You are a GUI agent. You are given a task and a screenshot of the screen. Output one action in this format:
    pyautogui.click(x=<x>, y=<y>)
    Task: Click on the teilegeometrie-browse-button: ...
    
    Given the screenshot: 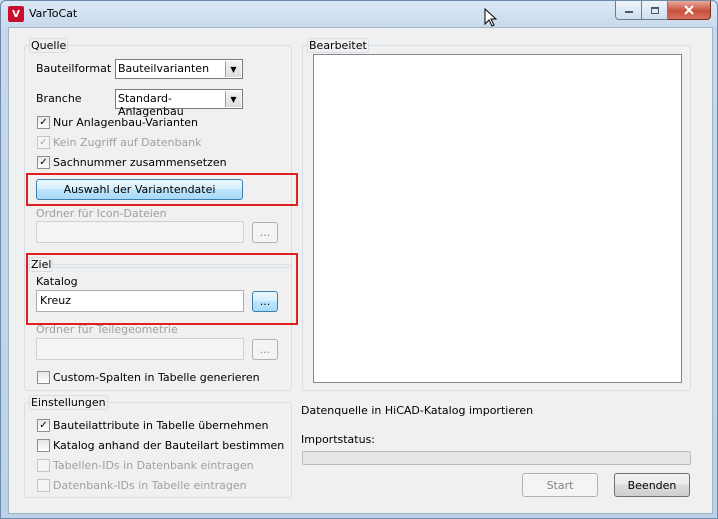 What is the action you would take?
    pyautogui.click(x=265, y=349)
    